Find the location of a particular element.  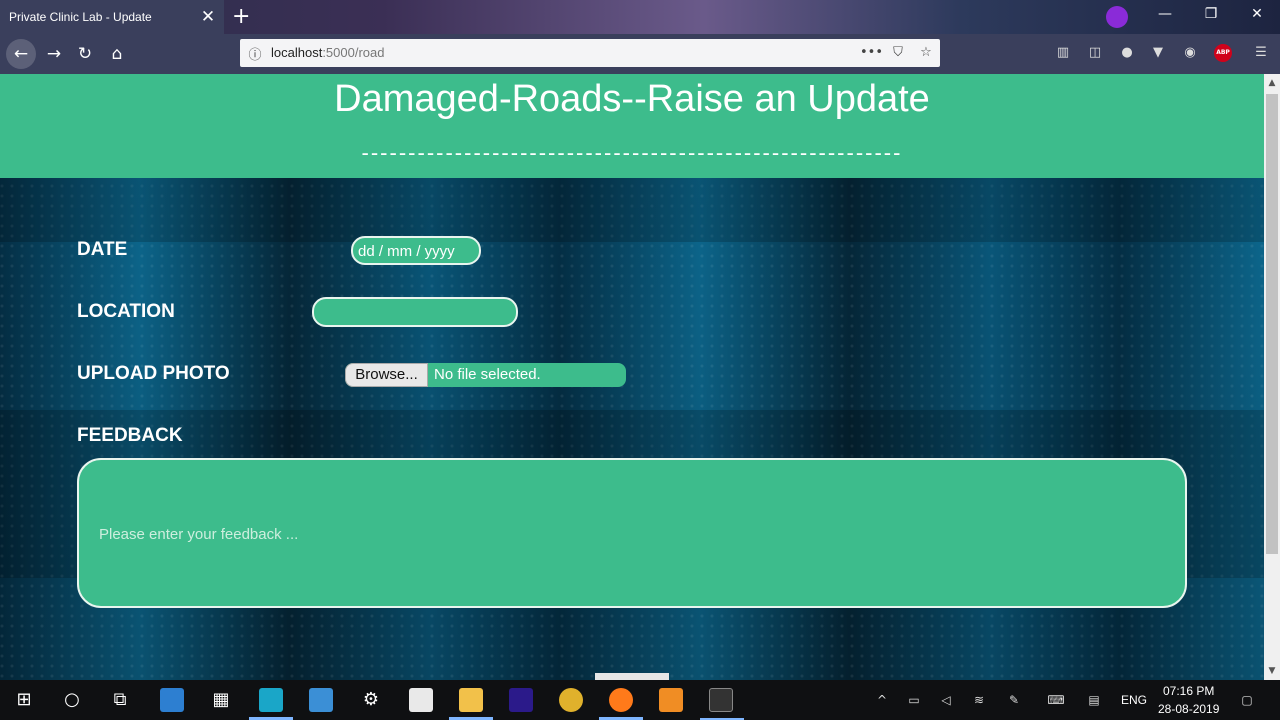

news-icon is located at coordinates (321, 700).